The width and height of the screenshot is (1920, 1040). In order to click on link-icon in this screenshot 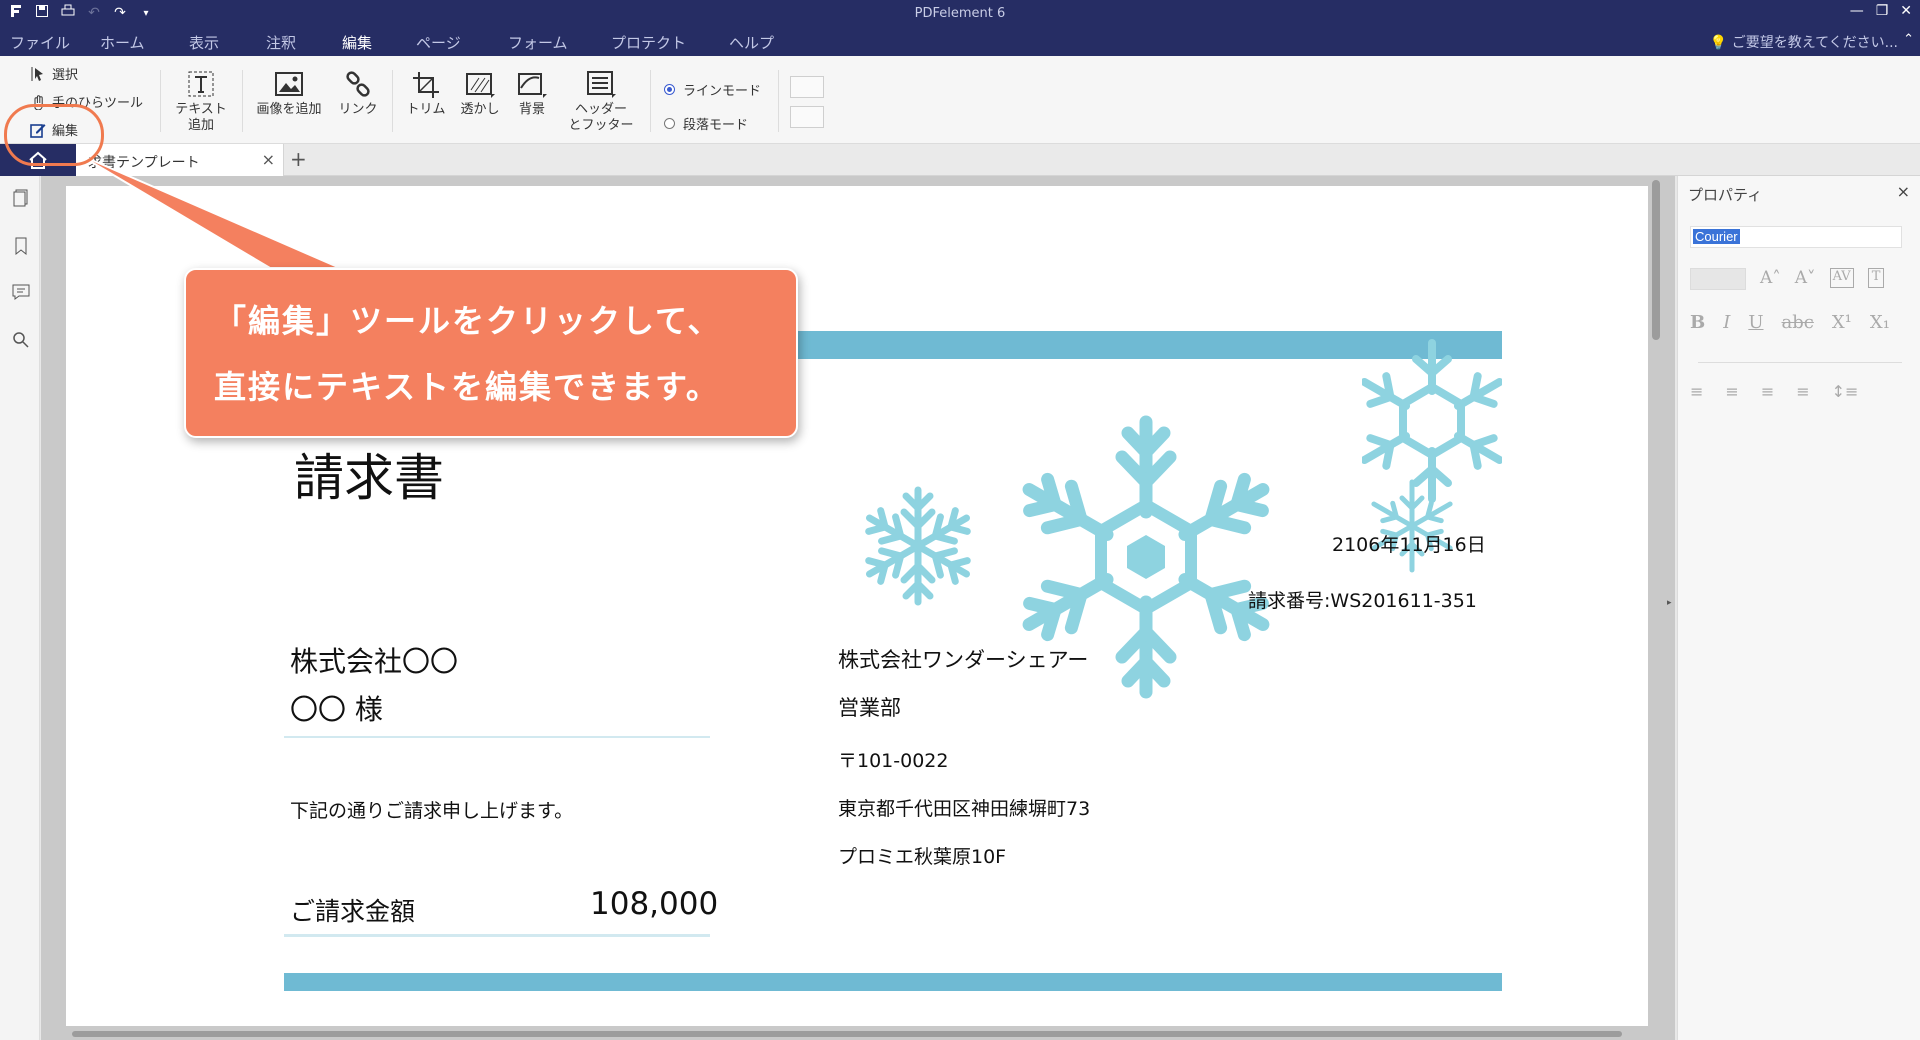, I will do `click(358, 84)`.